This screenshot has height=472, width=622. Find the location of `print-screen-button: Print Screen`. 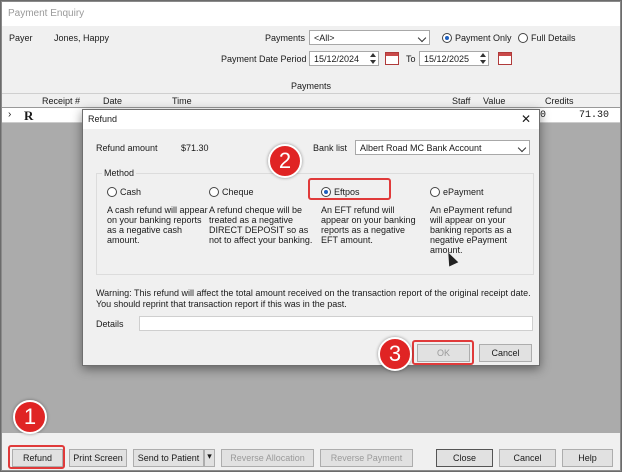

print-screen-button: Print Screen is located at coordinates (98, 458).